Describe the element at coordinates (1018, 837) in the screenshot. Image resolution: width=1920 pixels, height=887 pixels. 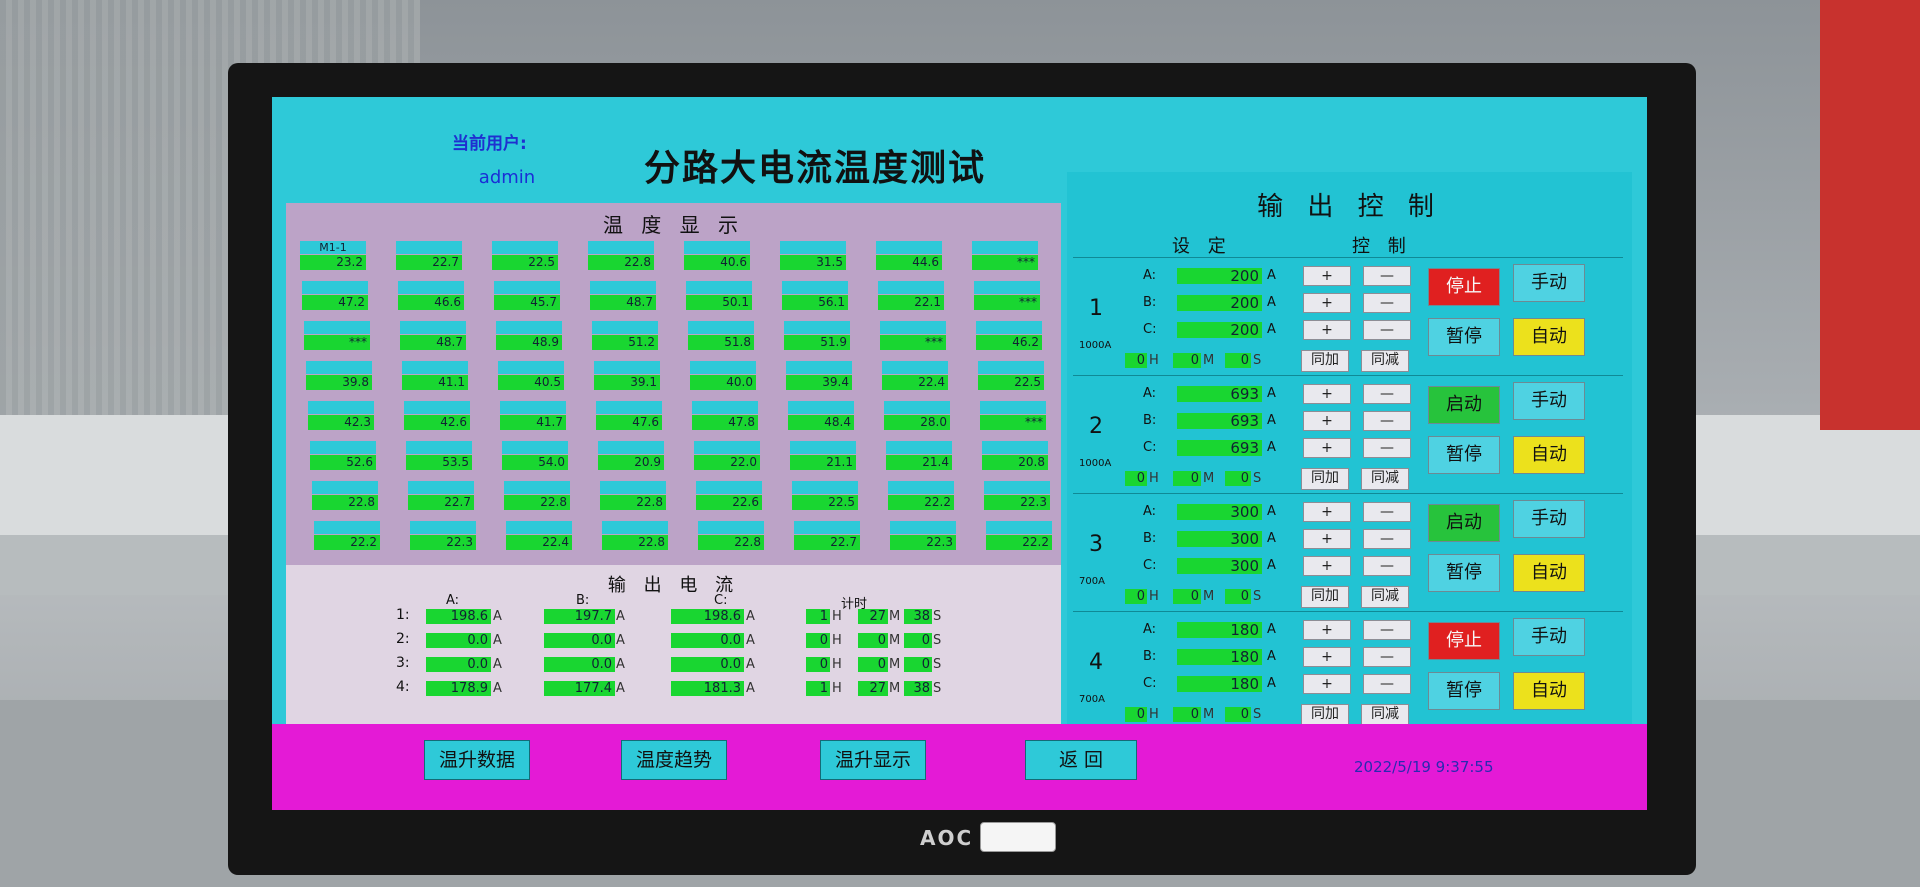
I see `monitor-sticker` at that location.